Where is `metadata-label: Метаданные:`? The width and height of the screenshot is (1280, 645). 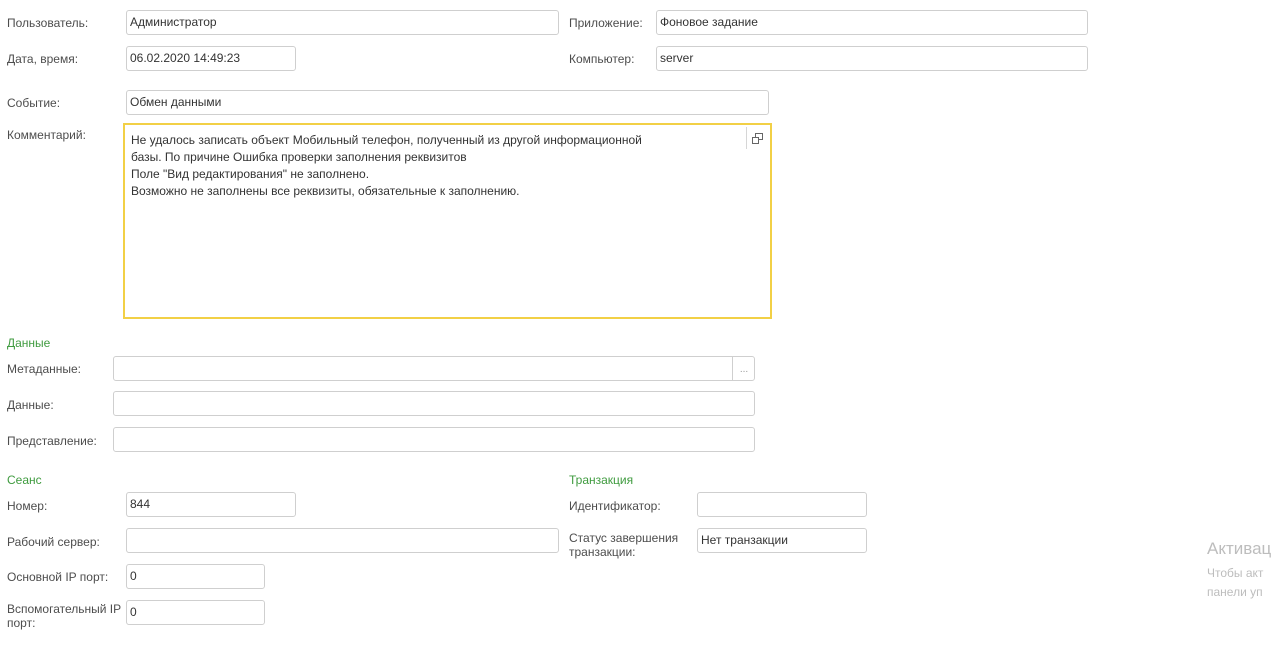
metadata-label: Метаданные: is located at coordinates (44, 369).